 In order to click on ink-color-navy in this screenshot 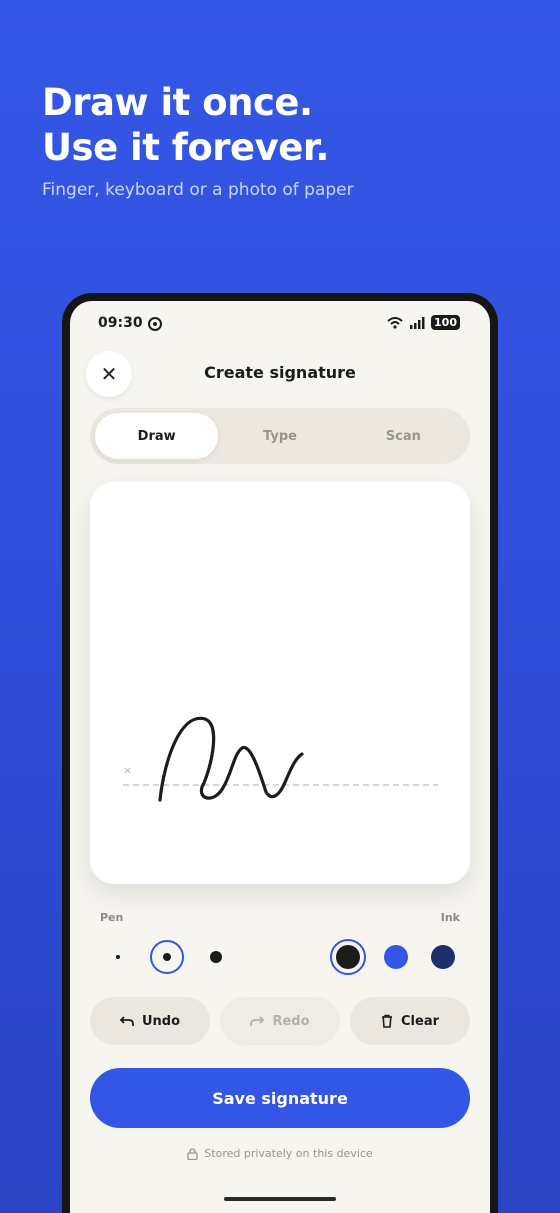, I will do `click(443, 957)`.